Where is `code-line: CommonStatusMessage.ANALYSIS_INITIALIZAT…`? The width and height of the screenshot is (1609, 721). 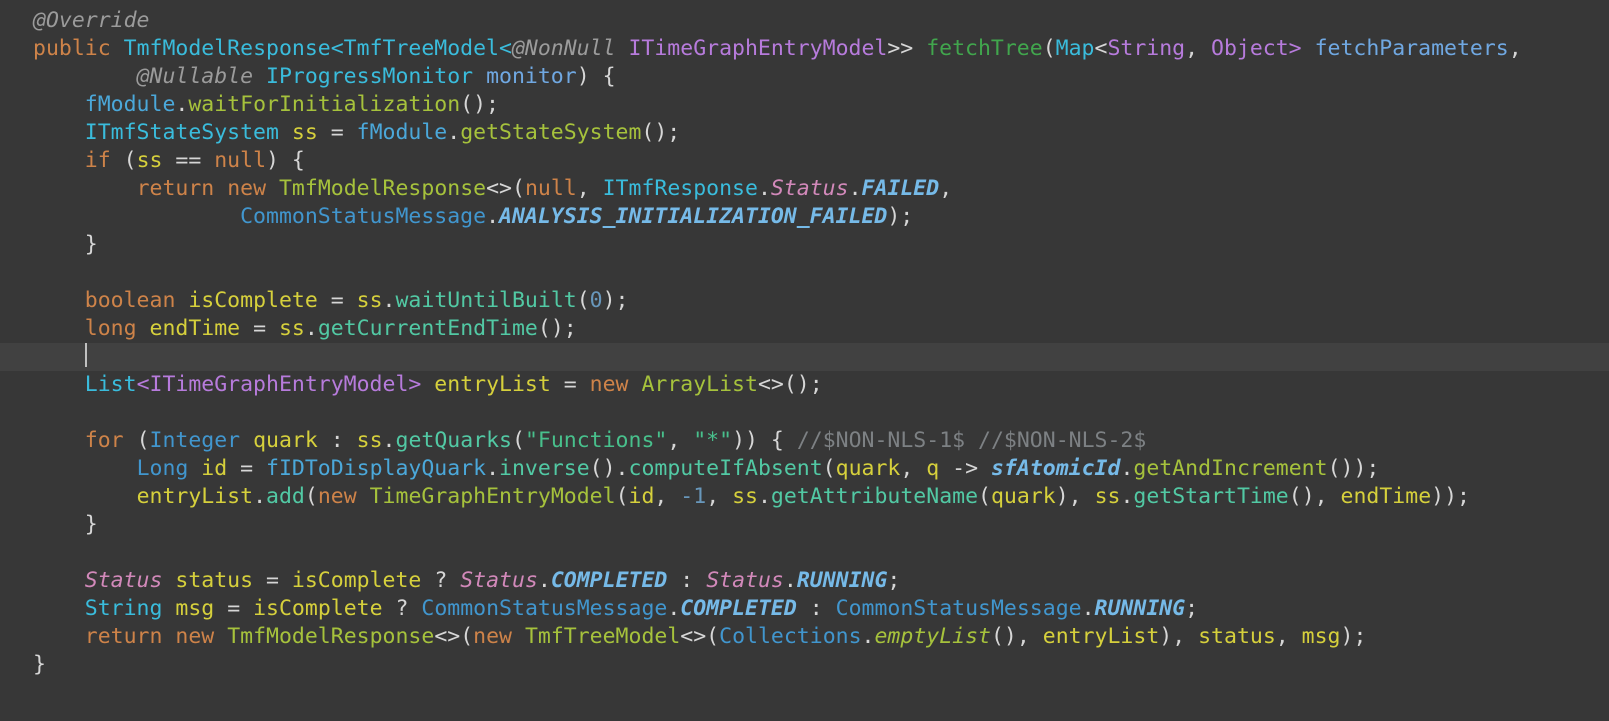 code-line: CommonStatusMessage.ANALYSIS_INITIALIZAT… is located at coordinates (804, 217).